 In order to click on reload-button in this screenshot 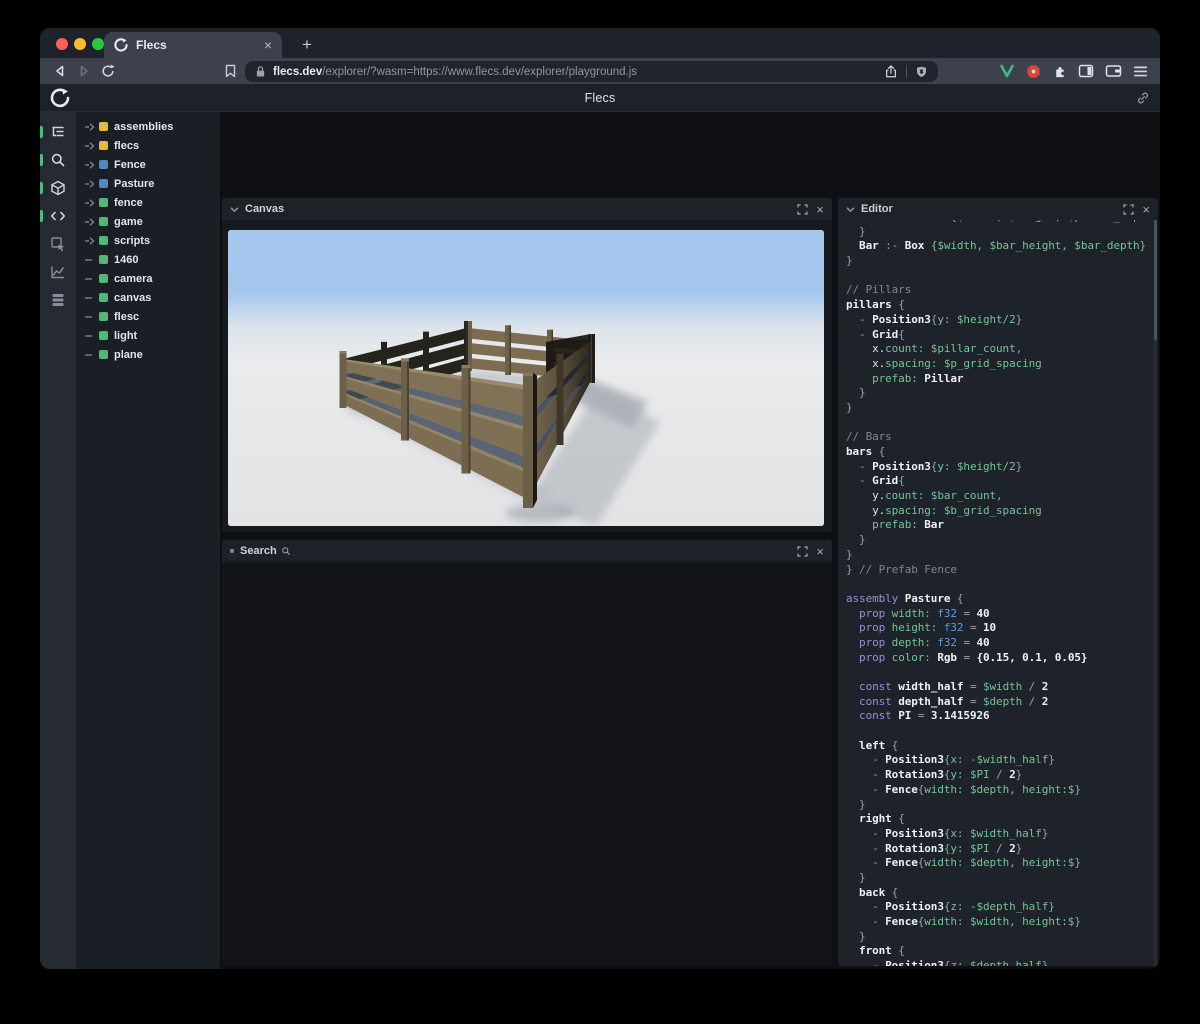, I will do `click(108, 71)`.